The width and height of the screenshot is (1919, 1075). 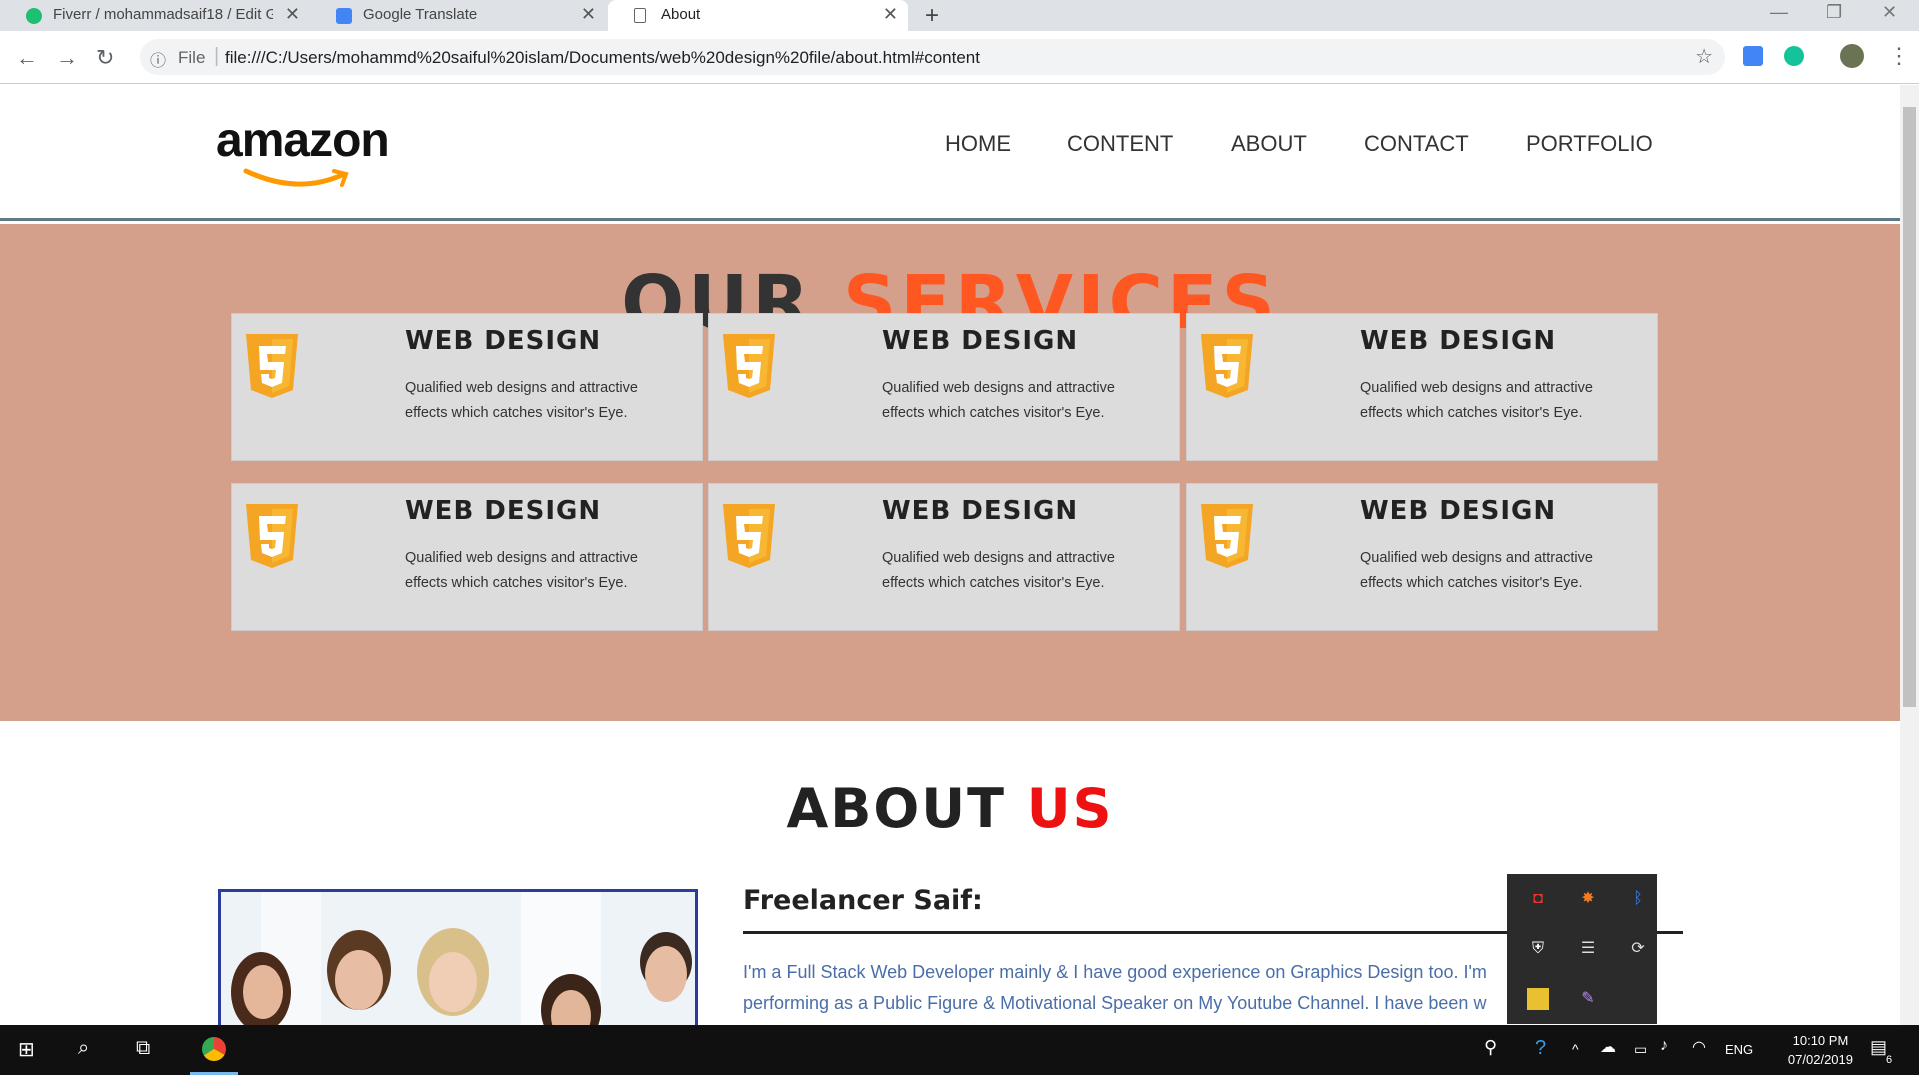 I want to click on url-scheme: File, so click(x=192, y=57).